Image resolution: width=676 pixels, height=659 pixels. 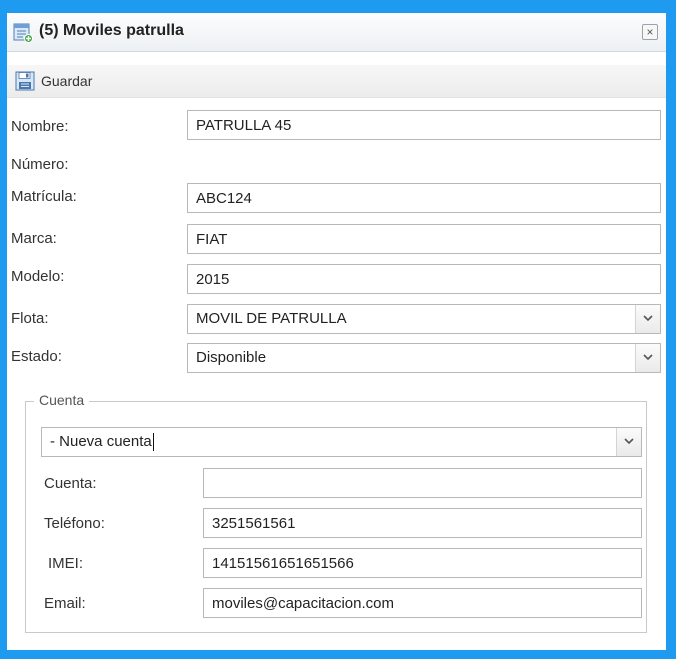 What do you see at coordinates (70, 483) in the screenshot?
I see `cuenta-label: Cuenta:` at bounding box center [70, 483].